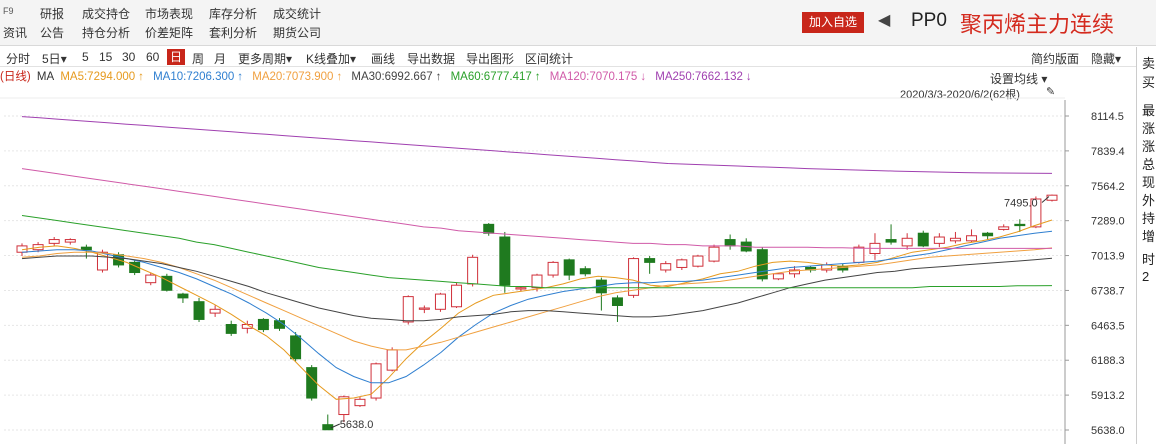 The width and height of the screenshot is (1156, 444). I want to click on side-label-time-value: 2, so click(1146, 276).